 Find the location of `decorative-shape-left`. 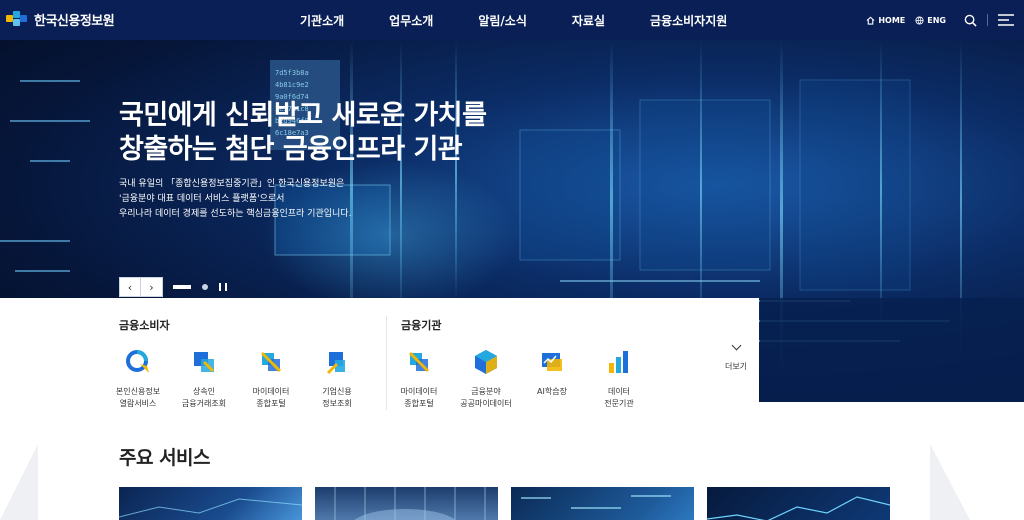

decorative-shape-left is located at coordinates (19, 482).